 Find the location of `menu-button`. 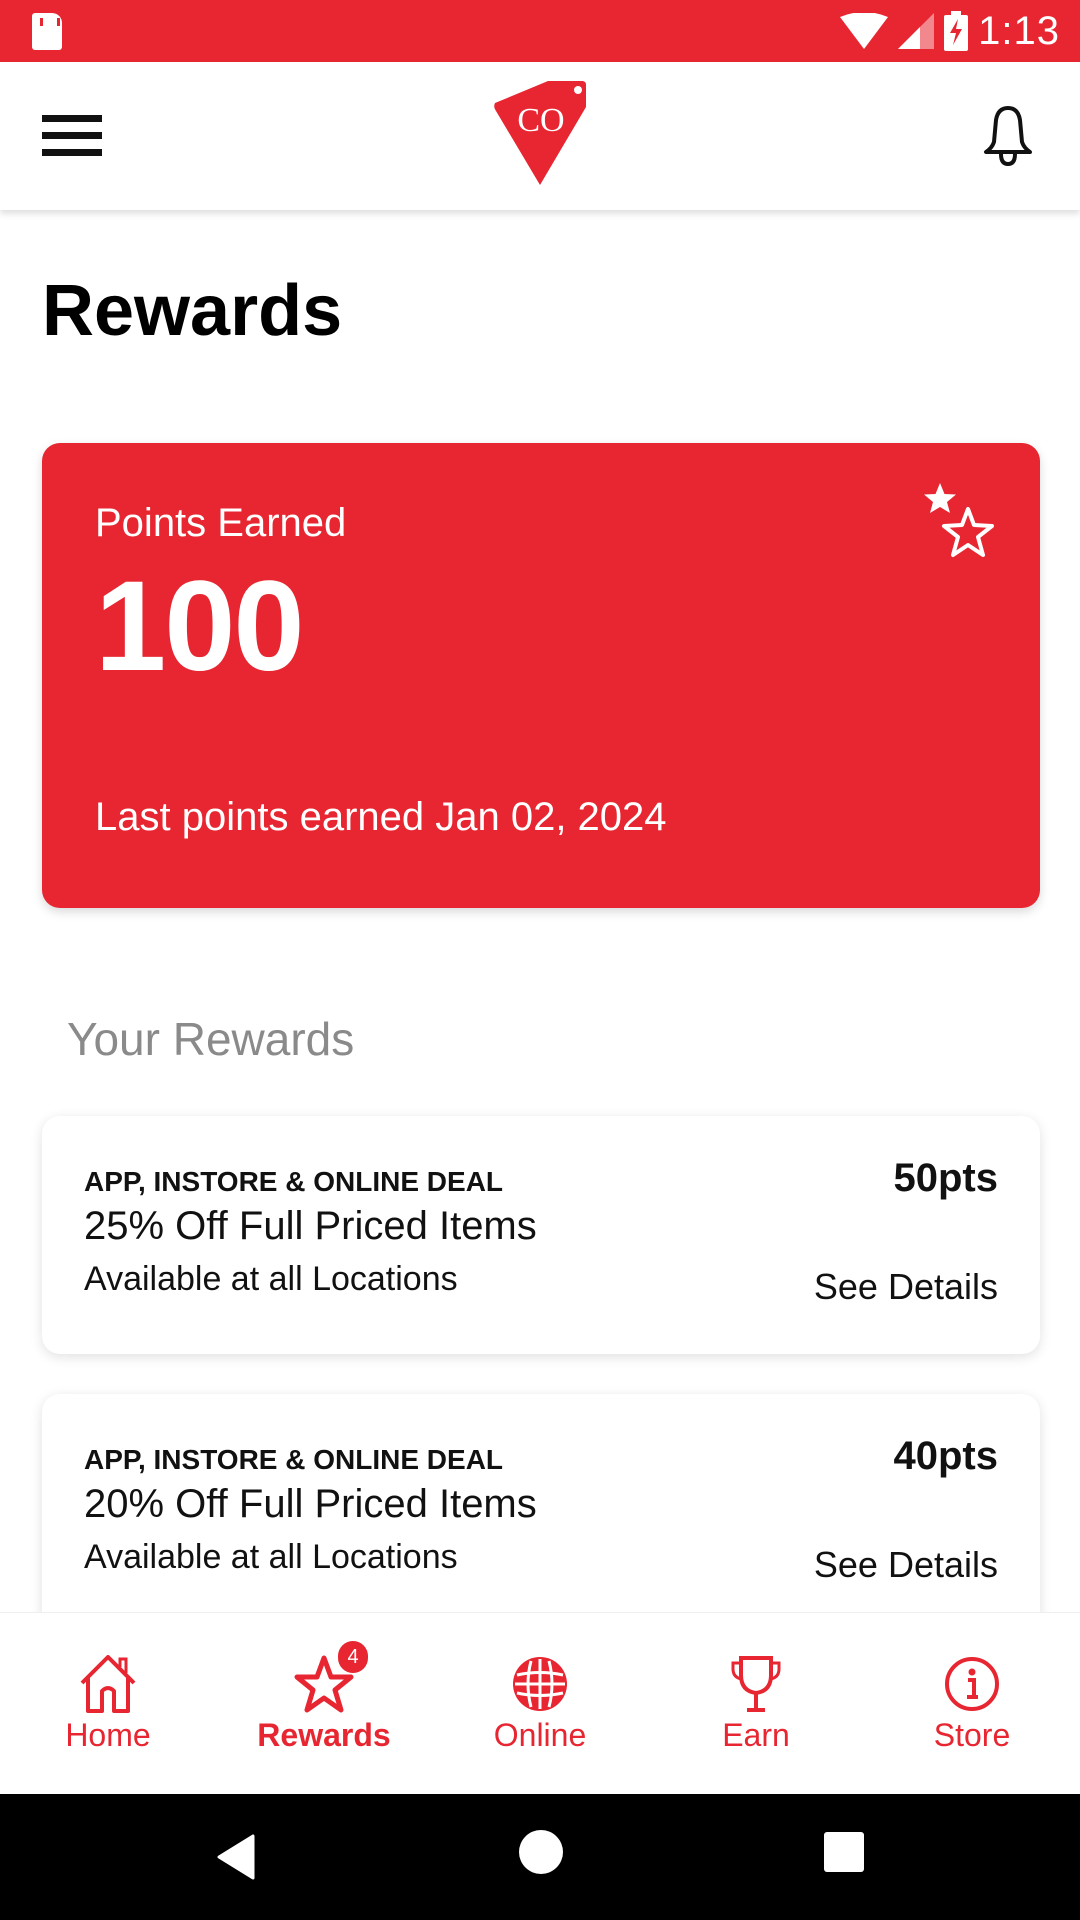

menu-button is located at coordinates (73, 136).